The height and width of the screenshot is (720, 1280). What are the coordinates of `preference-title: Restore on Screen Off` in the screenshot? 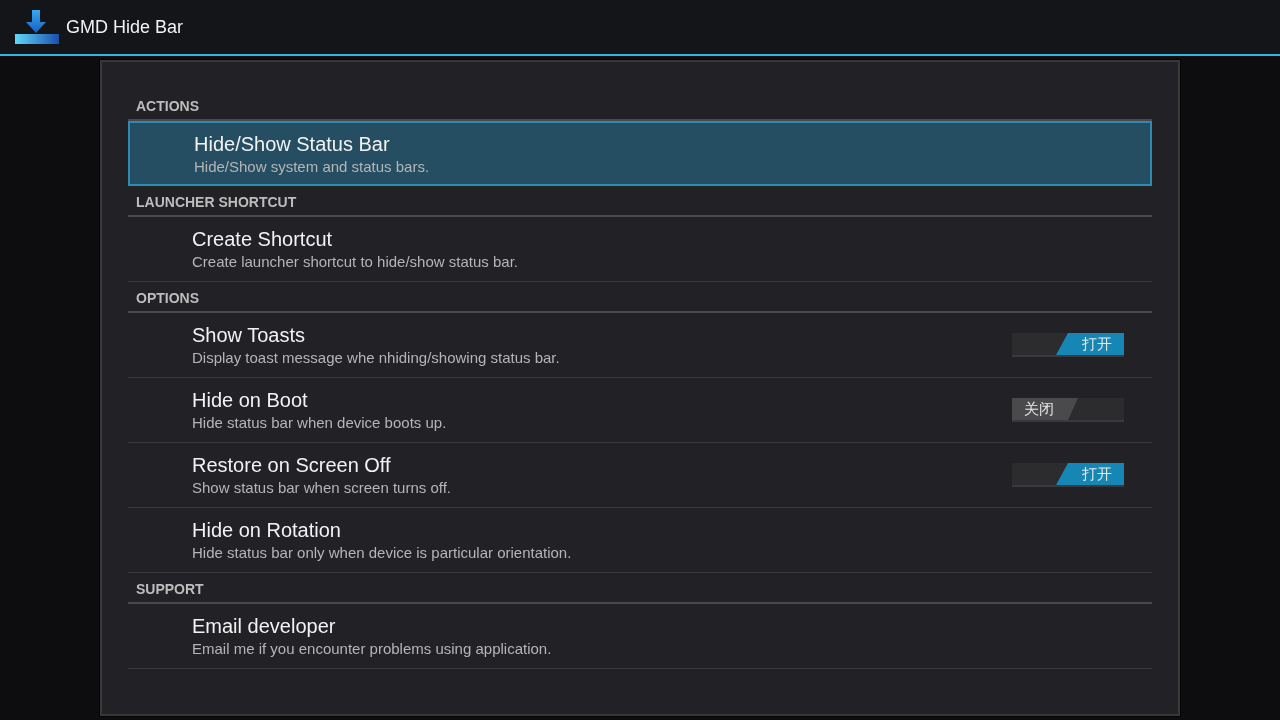 It's located at (292, 465).